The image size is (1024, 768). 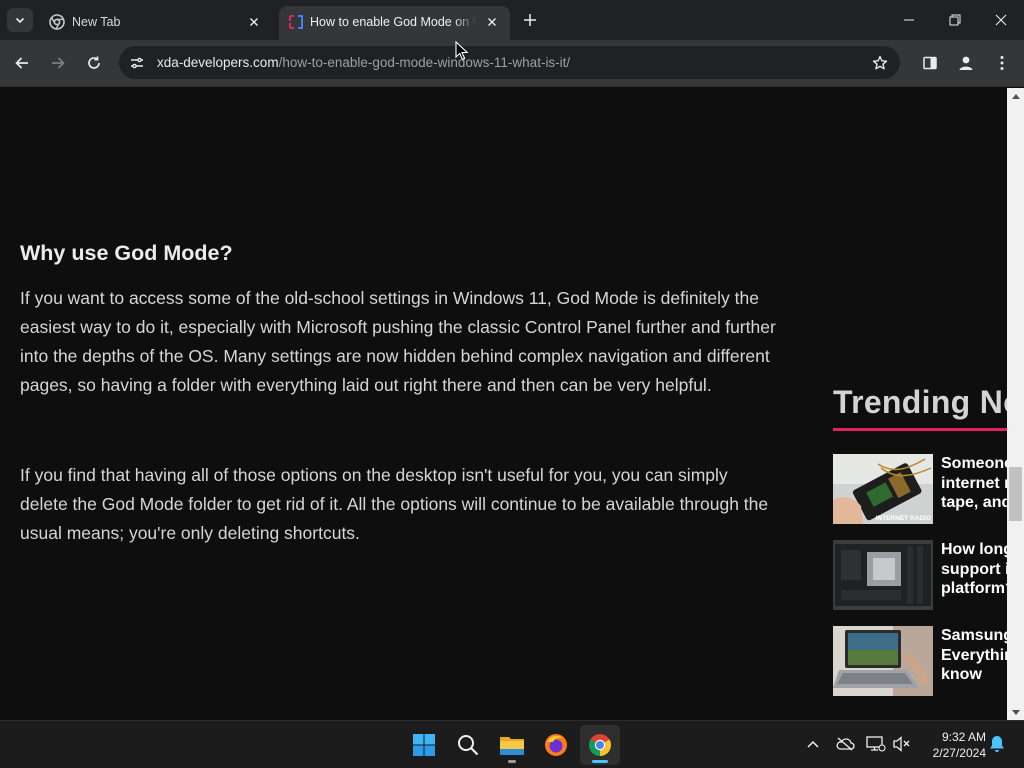 I want to click on headline-line: tape, and, so click(x=974, y=502).